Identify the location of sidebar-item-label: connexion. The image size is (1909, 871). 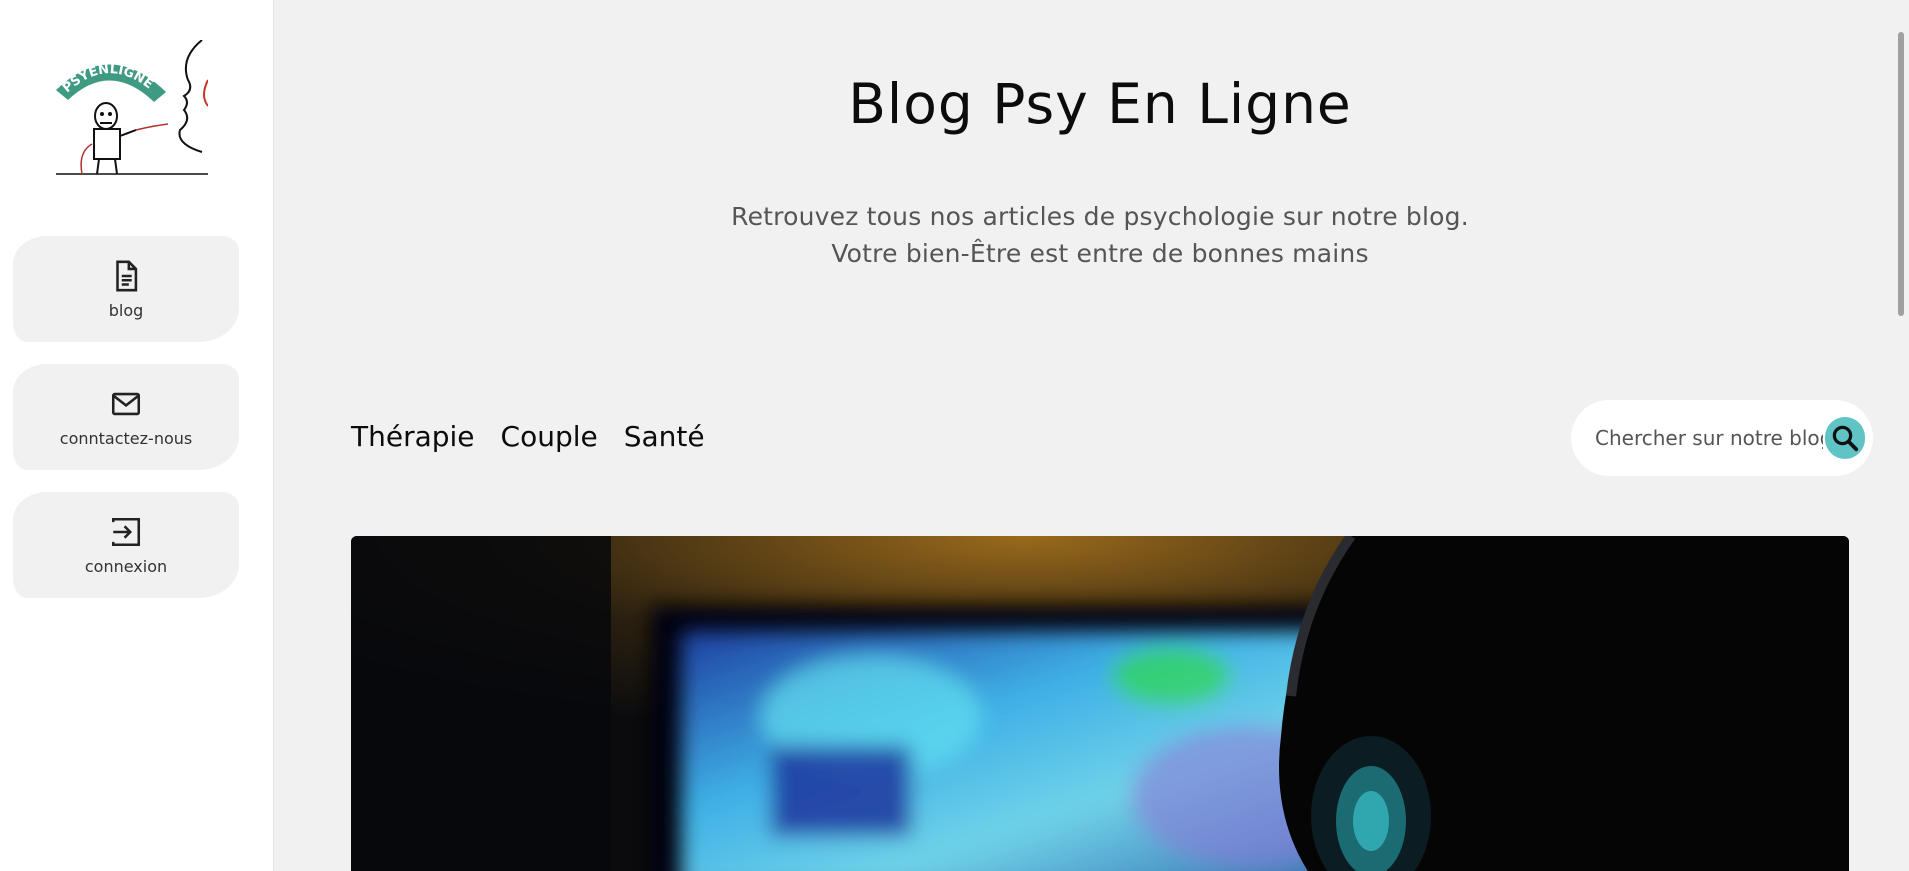
(126, 566).